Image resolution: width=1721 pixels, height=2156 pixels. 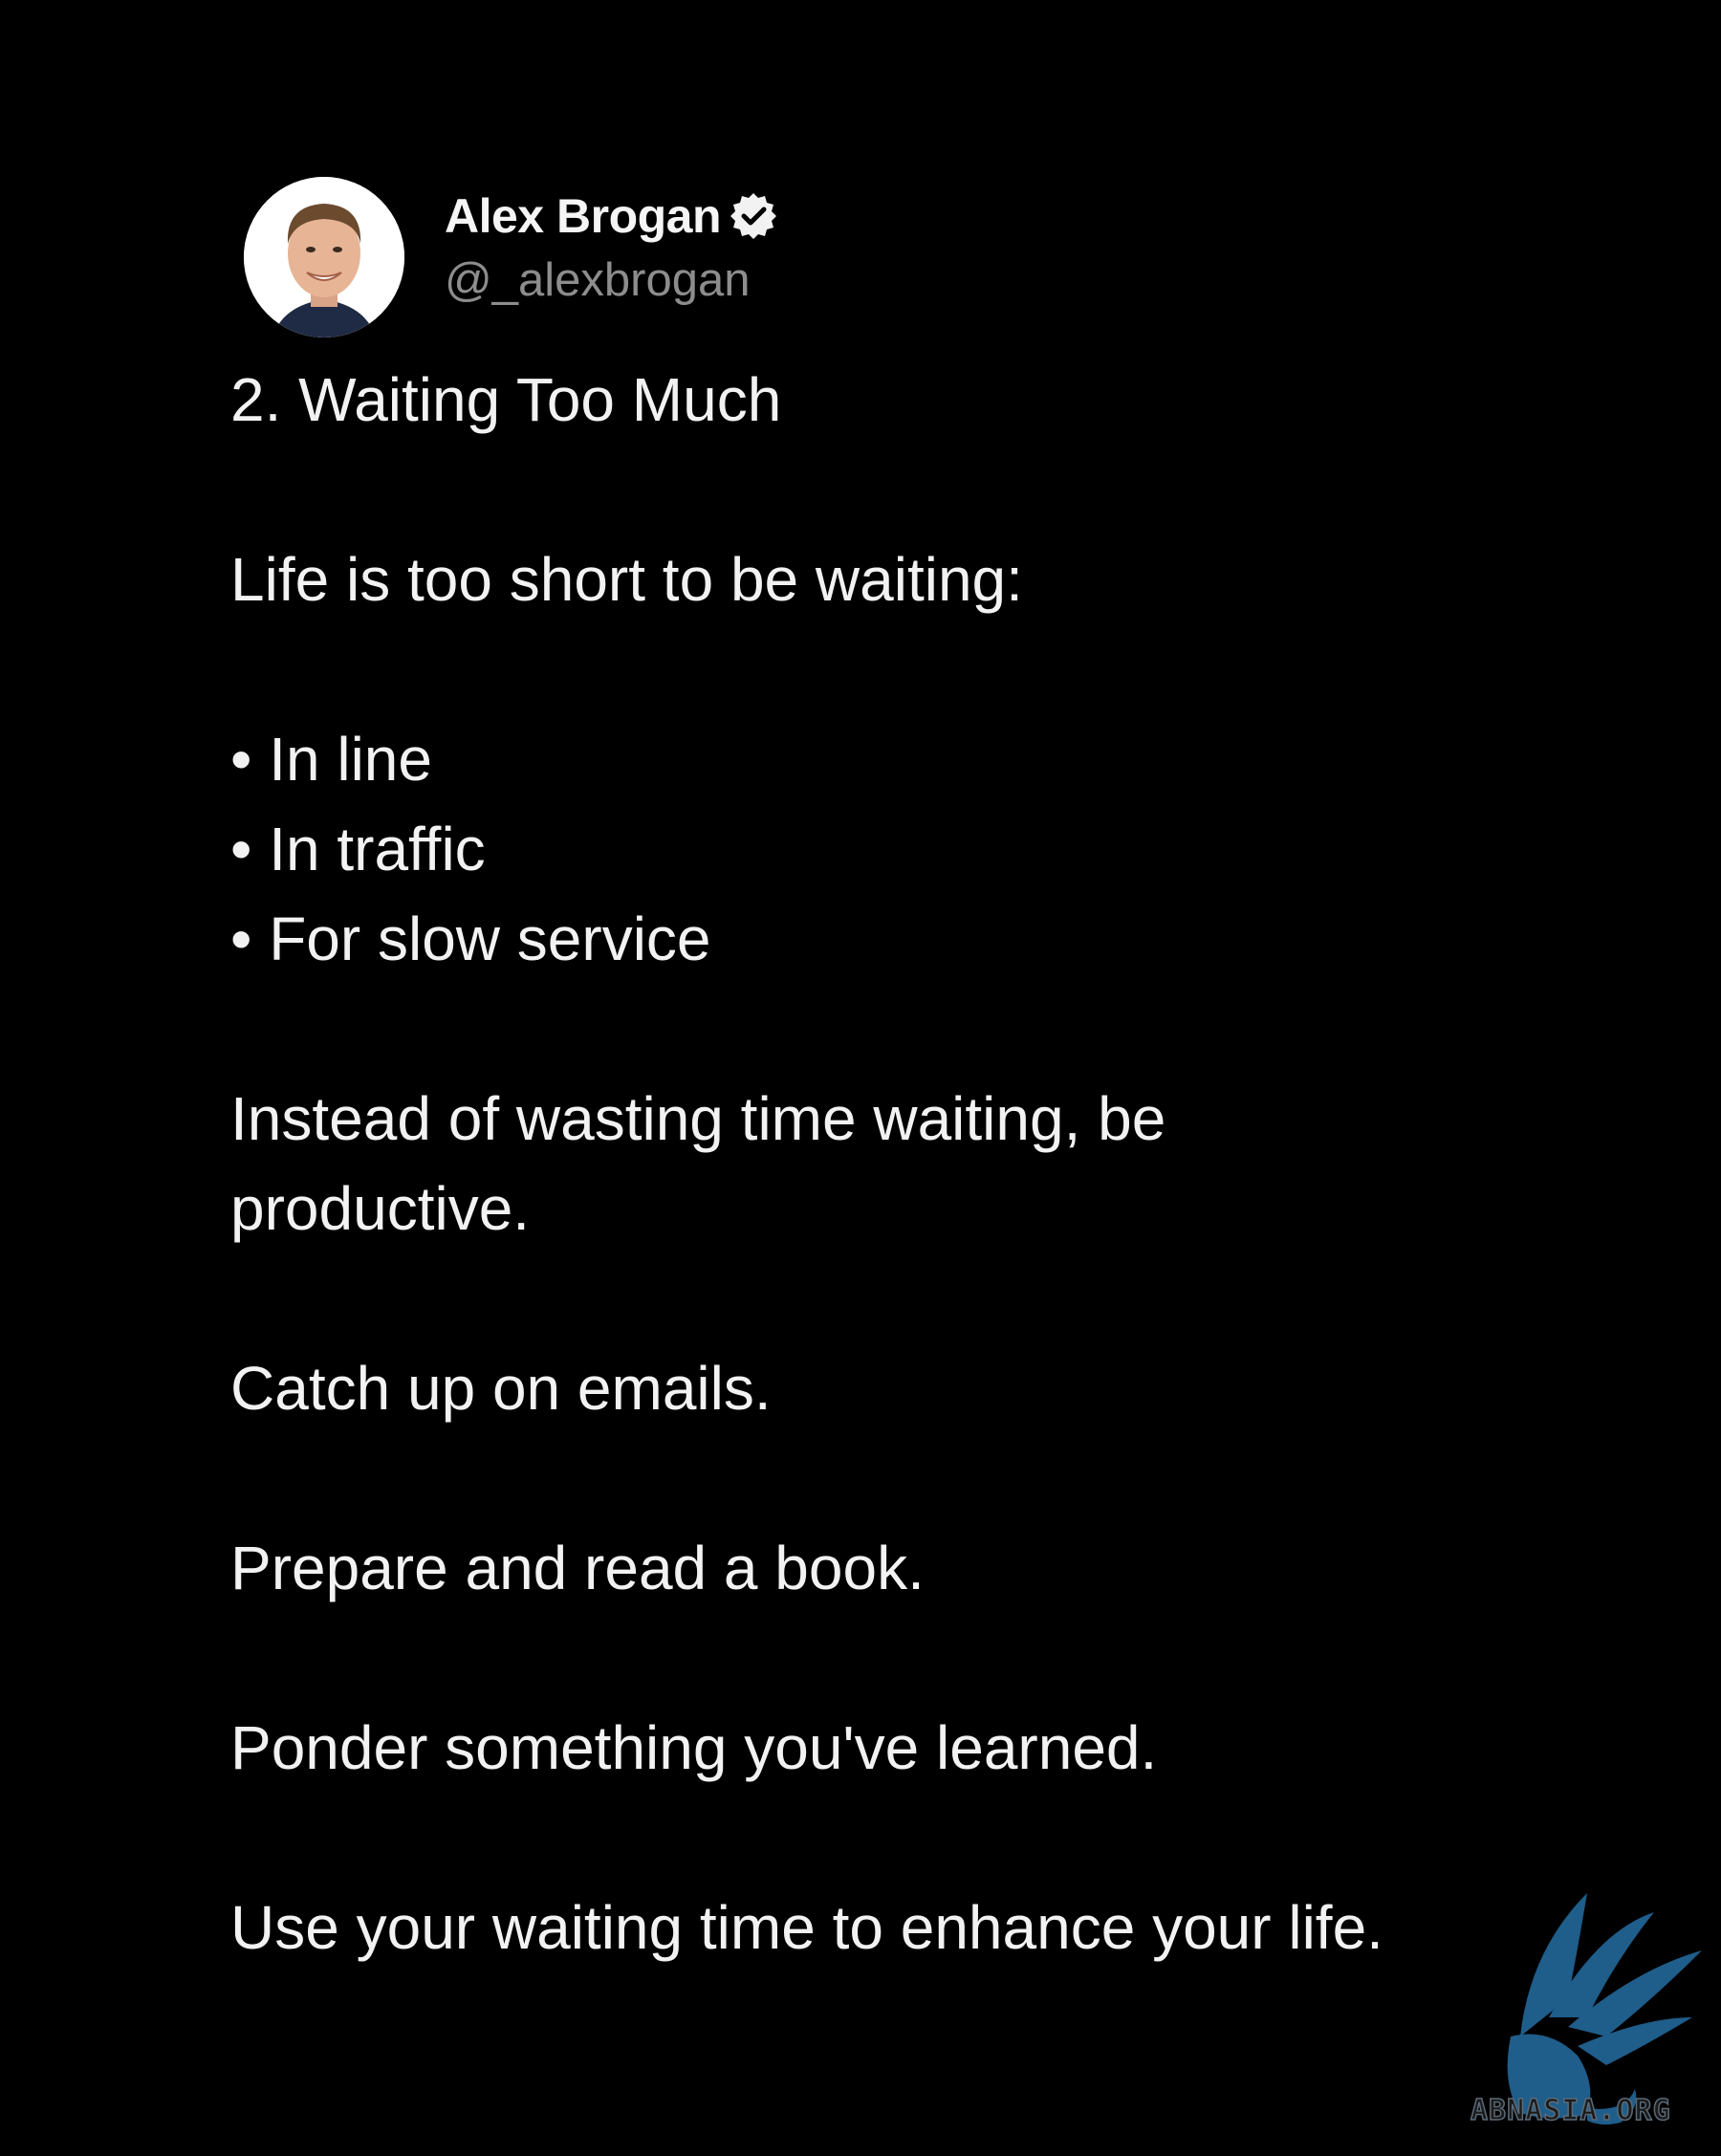 I want to click on author-names: Alex Brogan @_alexbrogan, so click(x=611, y=247).